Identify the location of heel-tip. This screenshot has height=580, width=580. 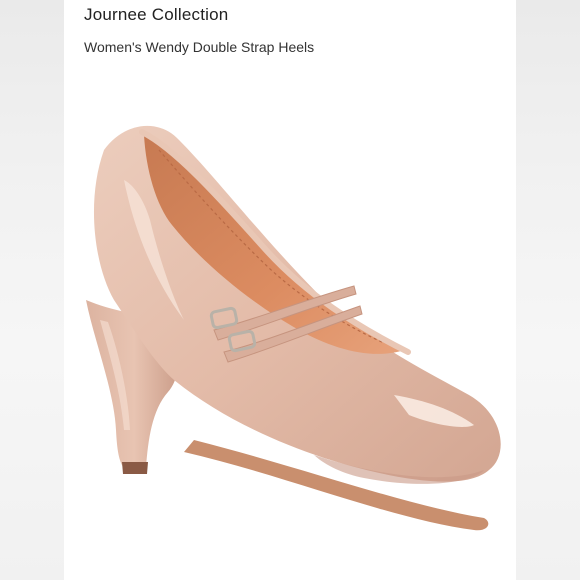
(135, 468).